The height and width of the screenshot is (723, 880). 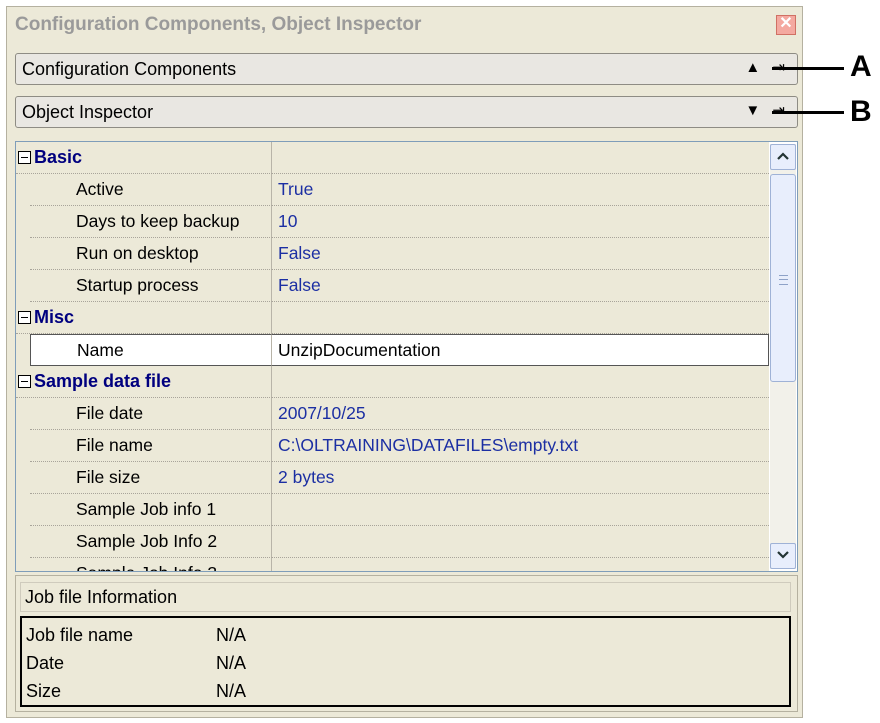 What do you see at coordinates (861, 111) in the screenshot?
I see `callout-b: B` at bounding box center [861, 111].